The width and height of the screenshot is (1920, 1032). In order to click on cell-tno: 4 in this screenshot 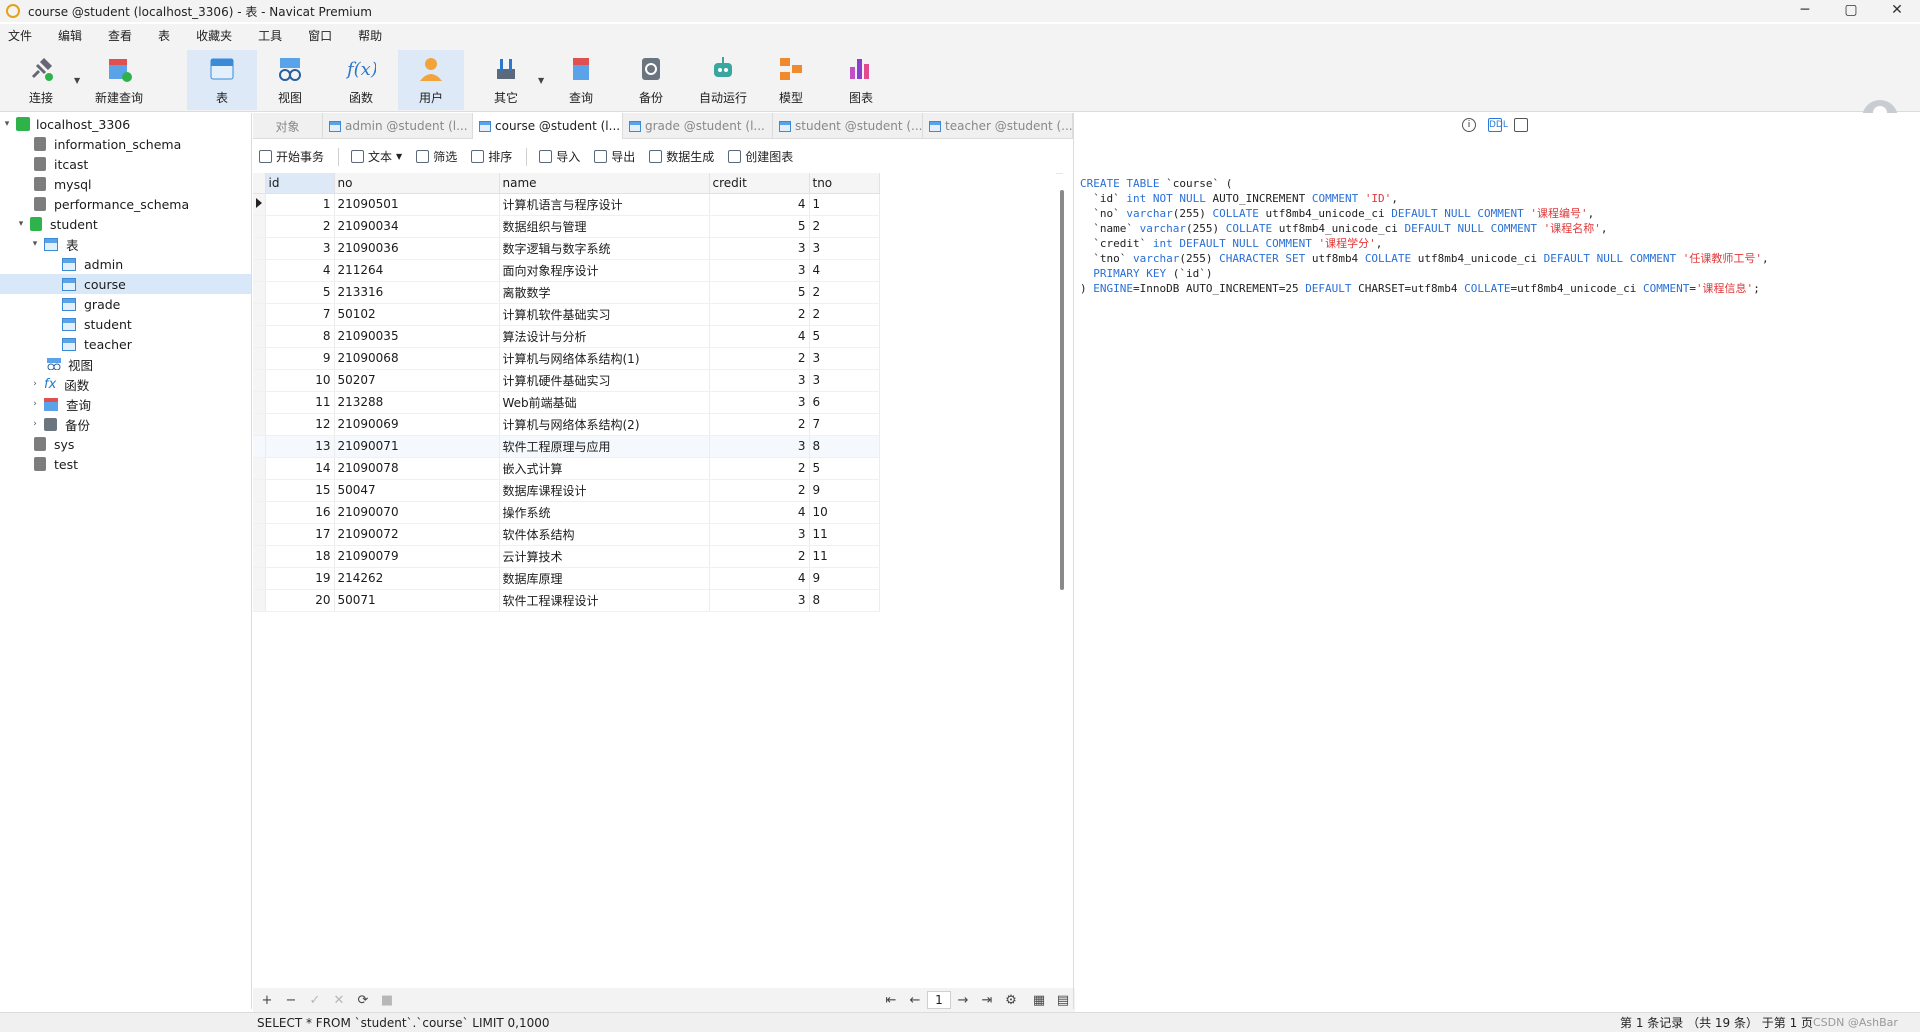, I will do `click(844, 270)`.